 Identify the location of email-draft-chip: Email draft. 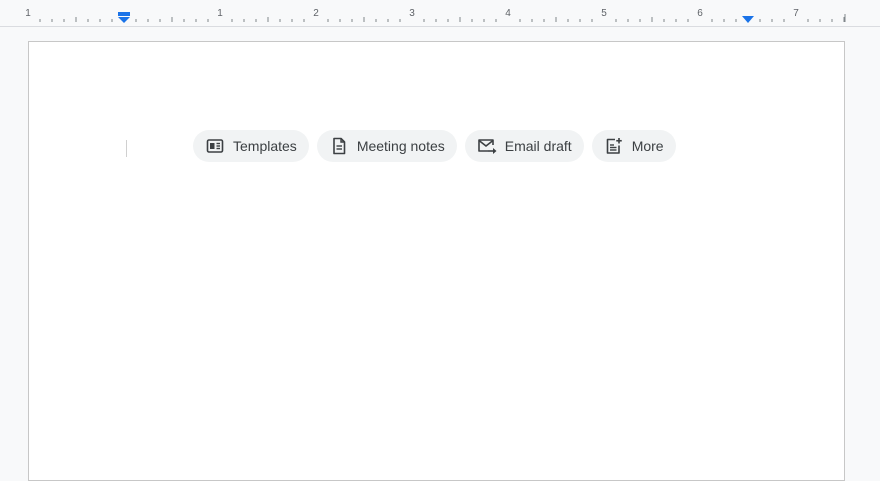
(524, 146).